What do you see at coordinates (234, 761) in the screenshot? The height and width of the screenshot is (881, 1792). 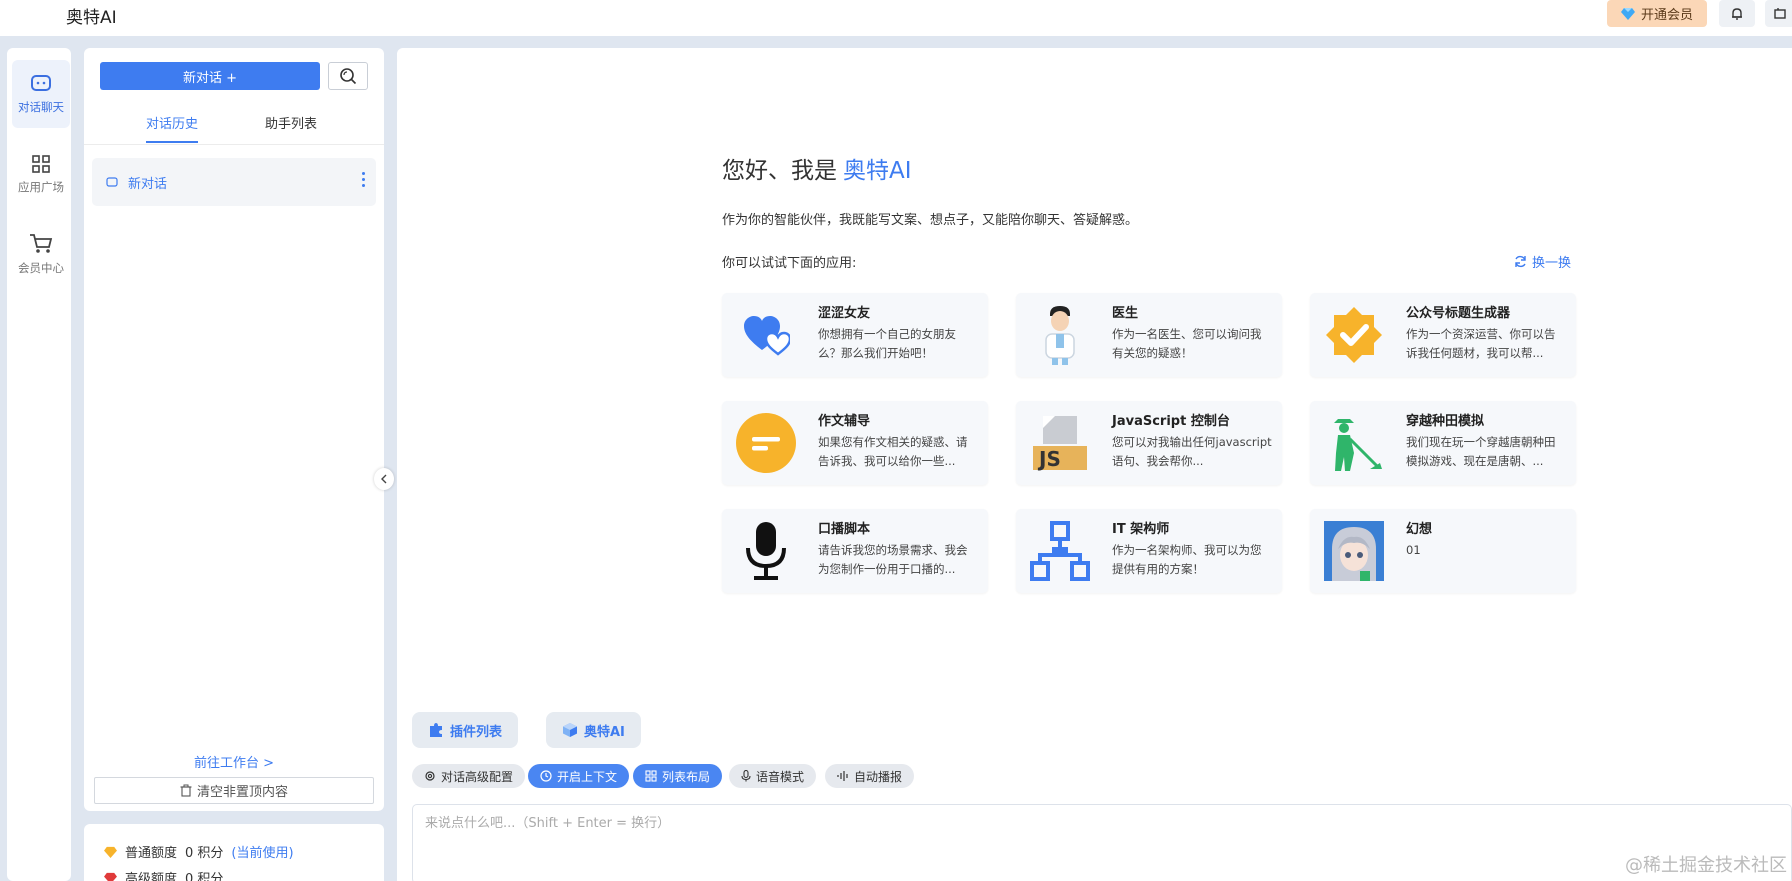 I see `workbench-link: 前往工作台 >` at bounding box center [234, 761].